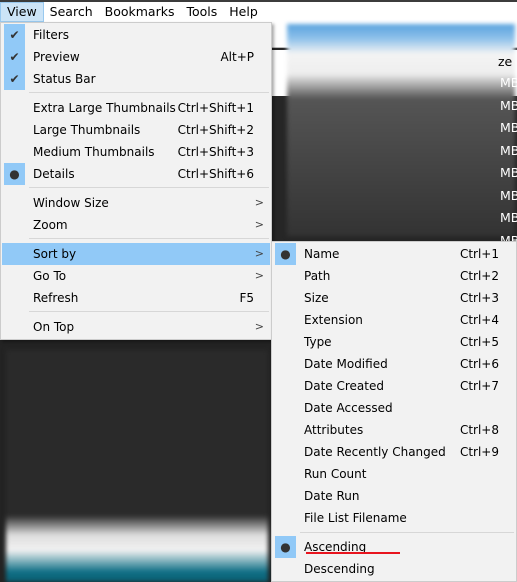 The height and width of the screenshot is (582, 517). I want to click on menu-item-label: Ascending, so click(335, 547).